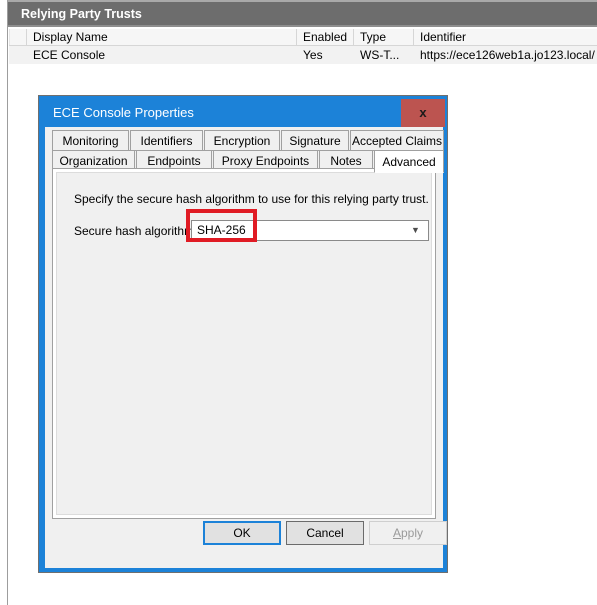 The width and height of the screenshot is (597, 605). I want to click on column-header-identifier: Identifier, so click(505, 37).